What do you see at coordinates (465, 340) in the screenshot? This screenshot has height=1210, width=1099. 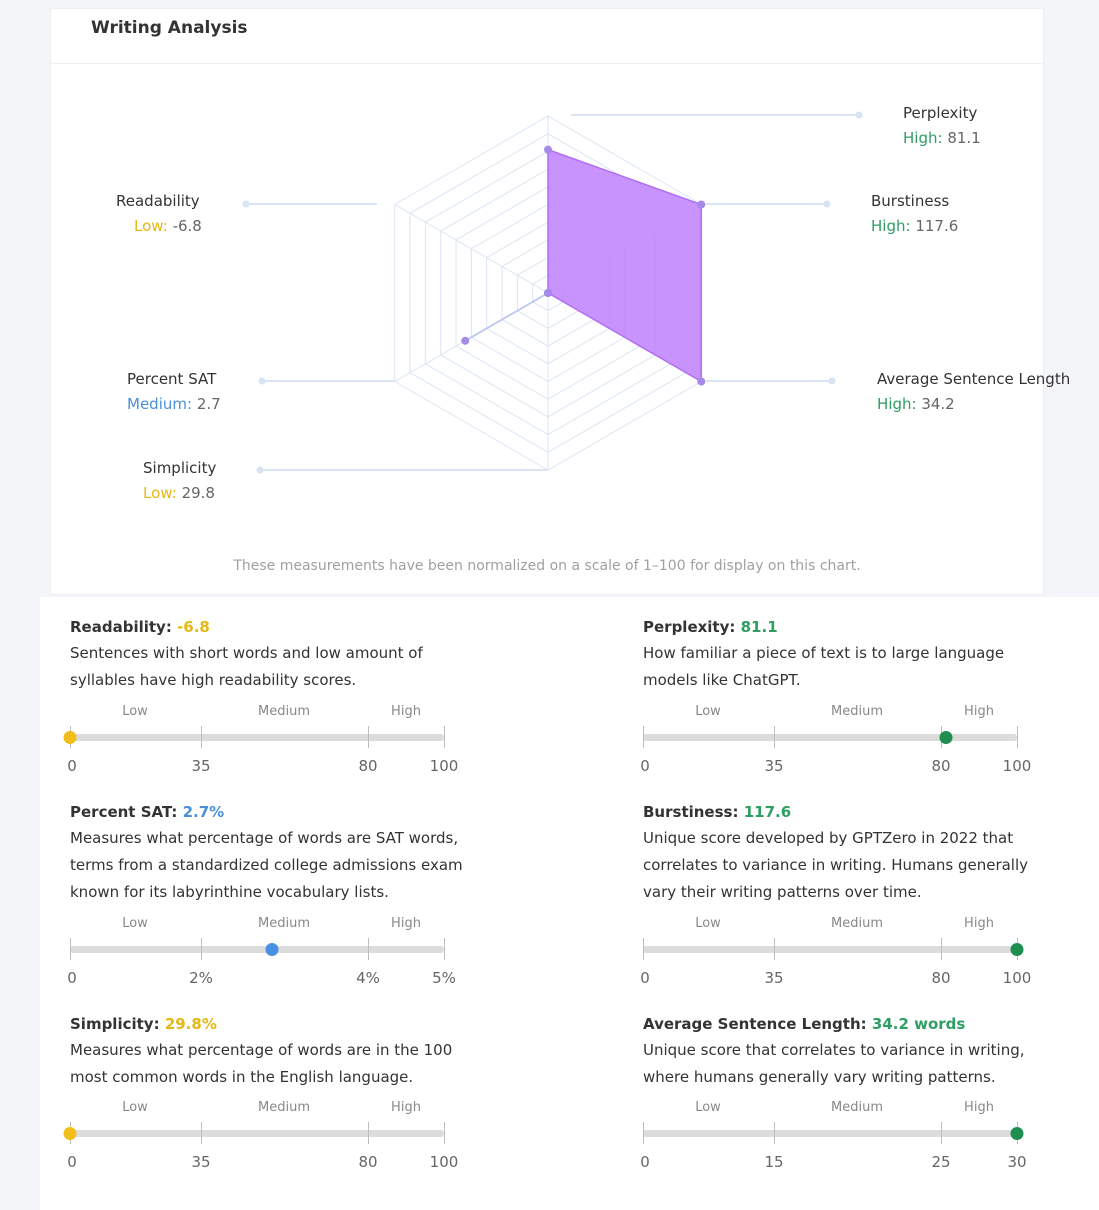 I see `radar-point-percent-sat` at bounding box center [465, 340].